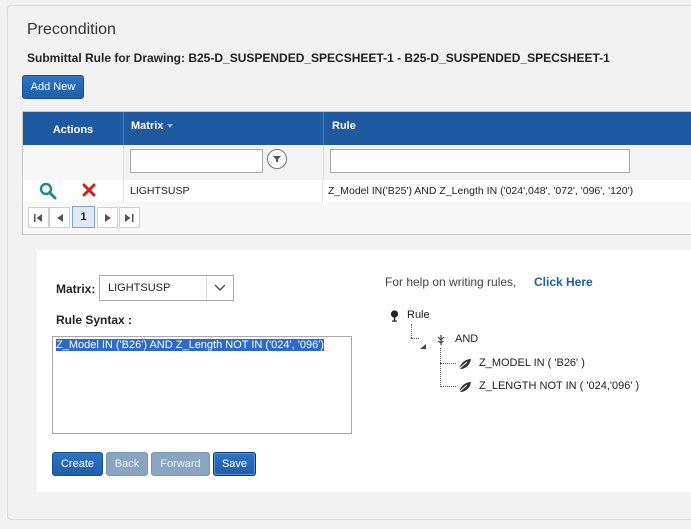 The width and height of the screenshot is (691, 529). Describe the element at coordinates (83, 217) in the screenshot. I see `current-page: 1` at that location.